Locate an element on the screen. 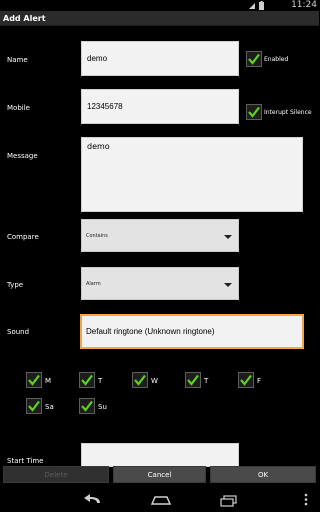 Image resolution: width=320 pixels, height=512 pixels. cancel-button: Cancel is located at coordinates (159, 474).